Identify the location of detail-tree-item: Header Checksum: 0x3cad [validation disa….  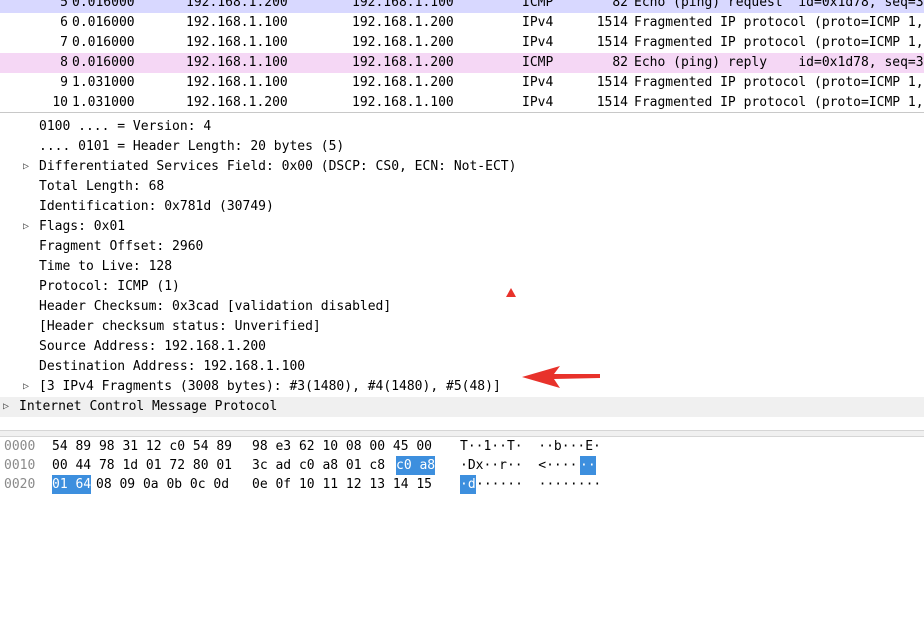
(462, 307).